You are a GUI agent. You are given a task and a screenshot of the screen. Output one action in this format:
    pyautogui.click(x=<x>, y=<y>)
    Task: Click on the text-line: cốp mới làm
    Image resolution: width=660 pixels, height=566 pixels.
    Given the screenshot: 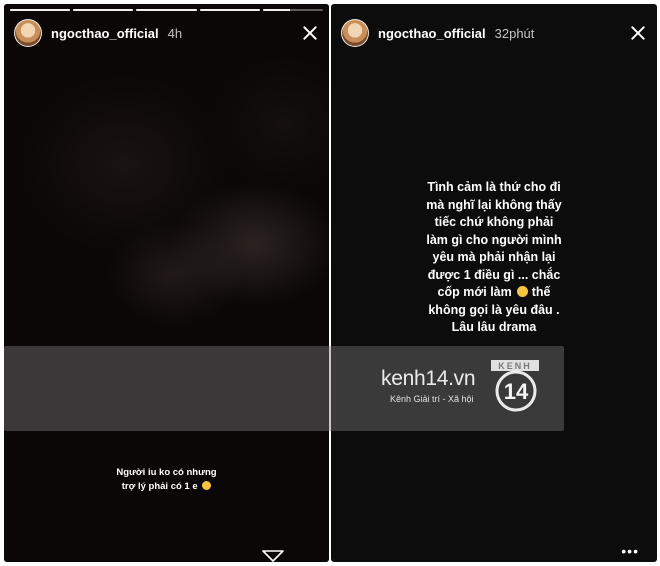 What is the action you would take?
    pyautogui.click(x=474, y=292)
    